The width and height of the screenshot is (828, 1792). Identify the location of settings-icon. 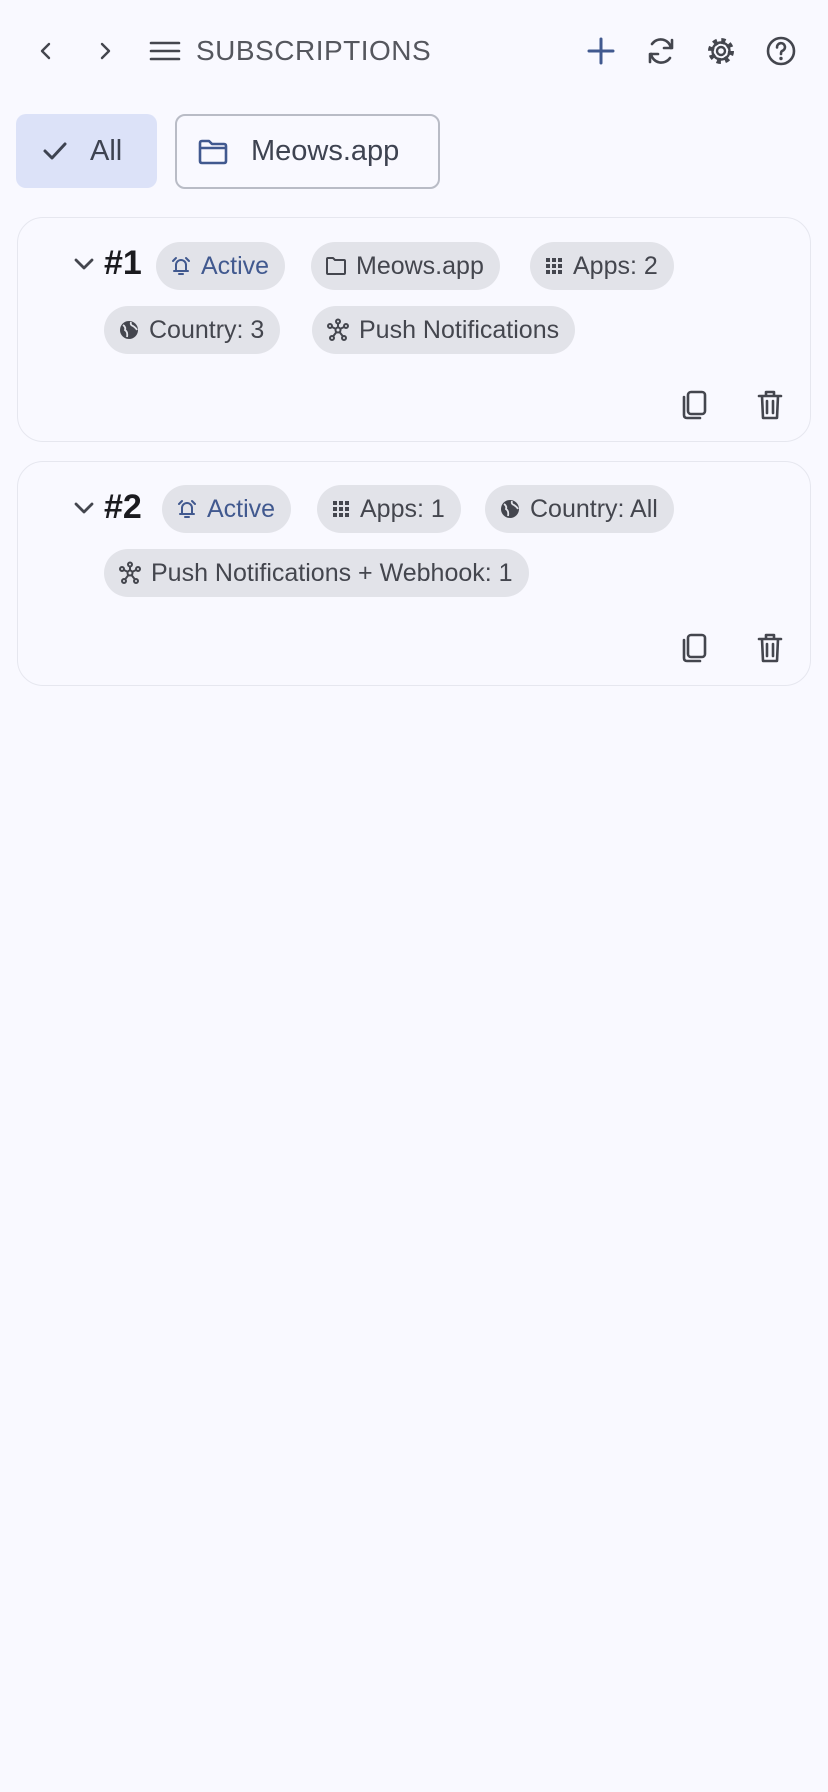
(721, 51).